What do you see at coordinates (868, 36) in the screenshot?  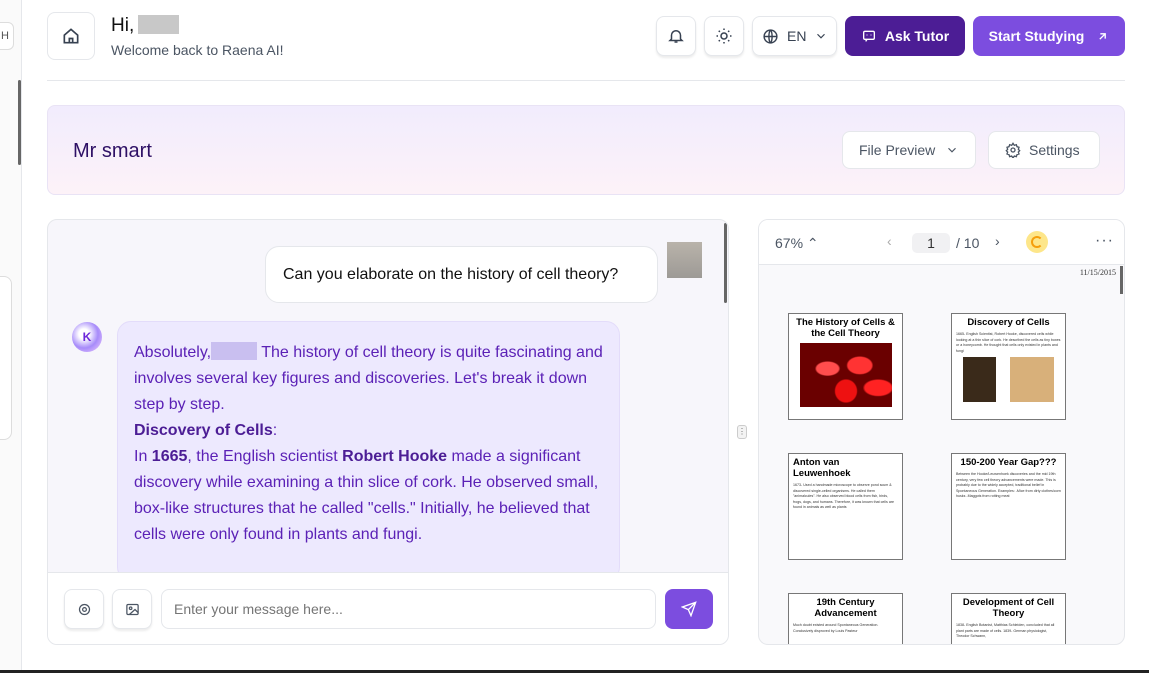 I see `chat-bot-icon` at bounding box center [868, 36].